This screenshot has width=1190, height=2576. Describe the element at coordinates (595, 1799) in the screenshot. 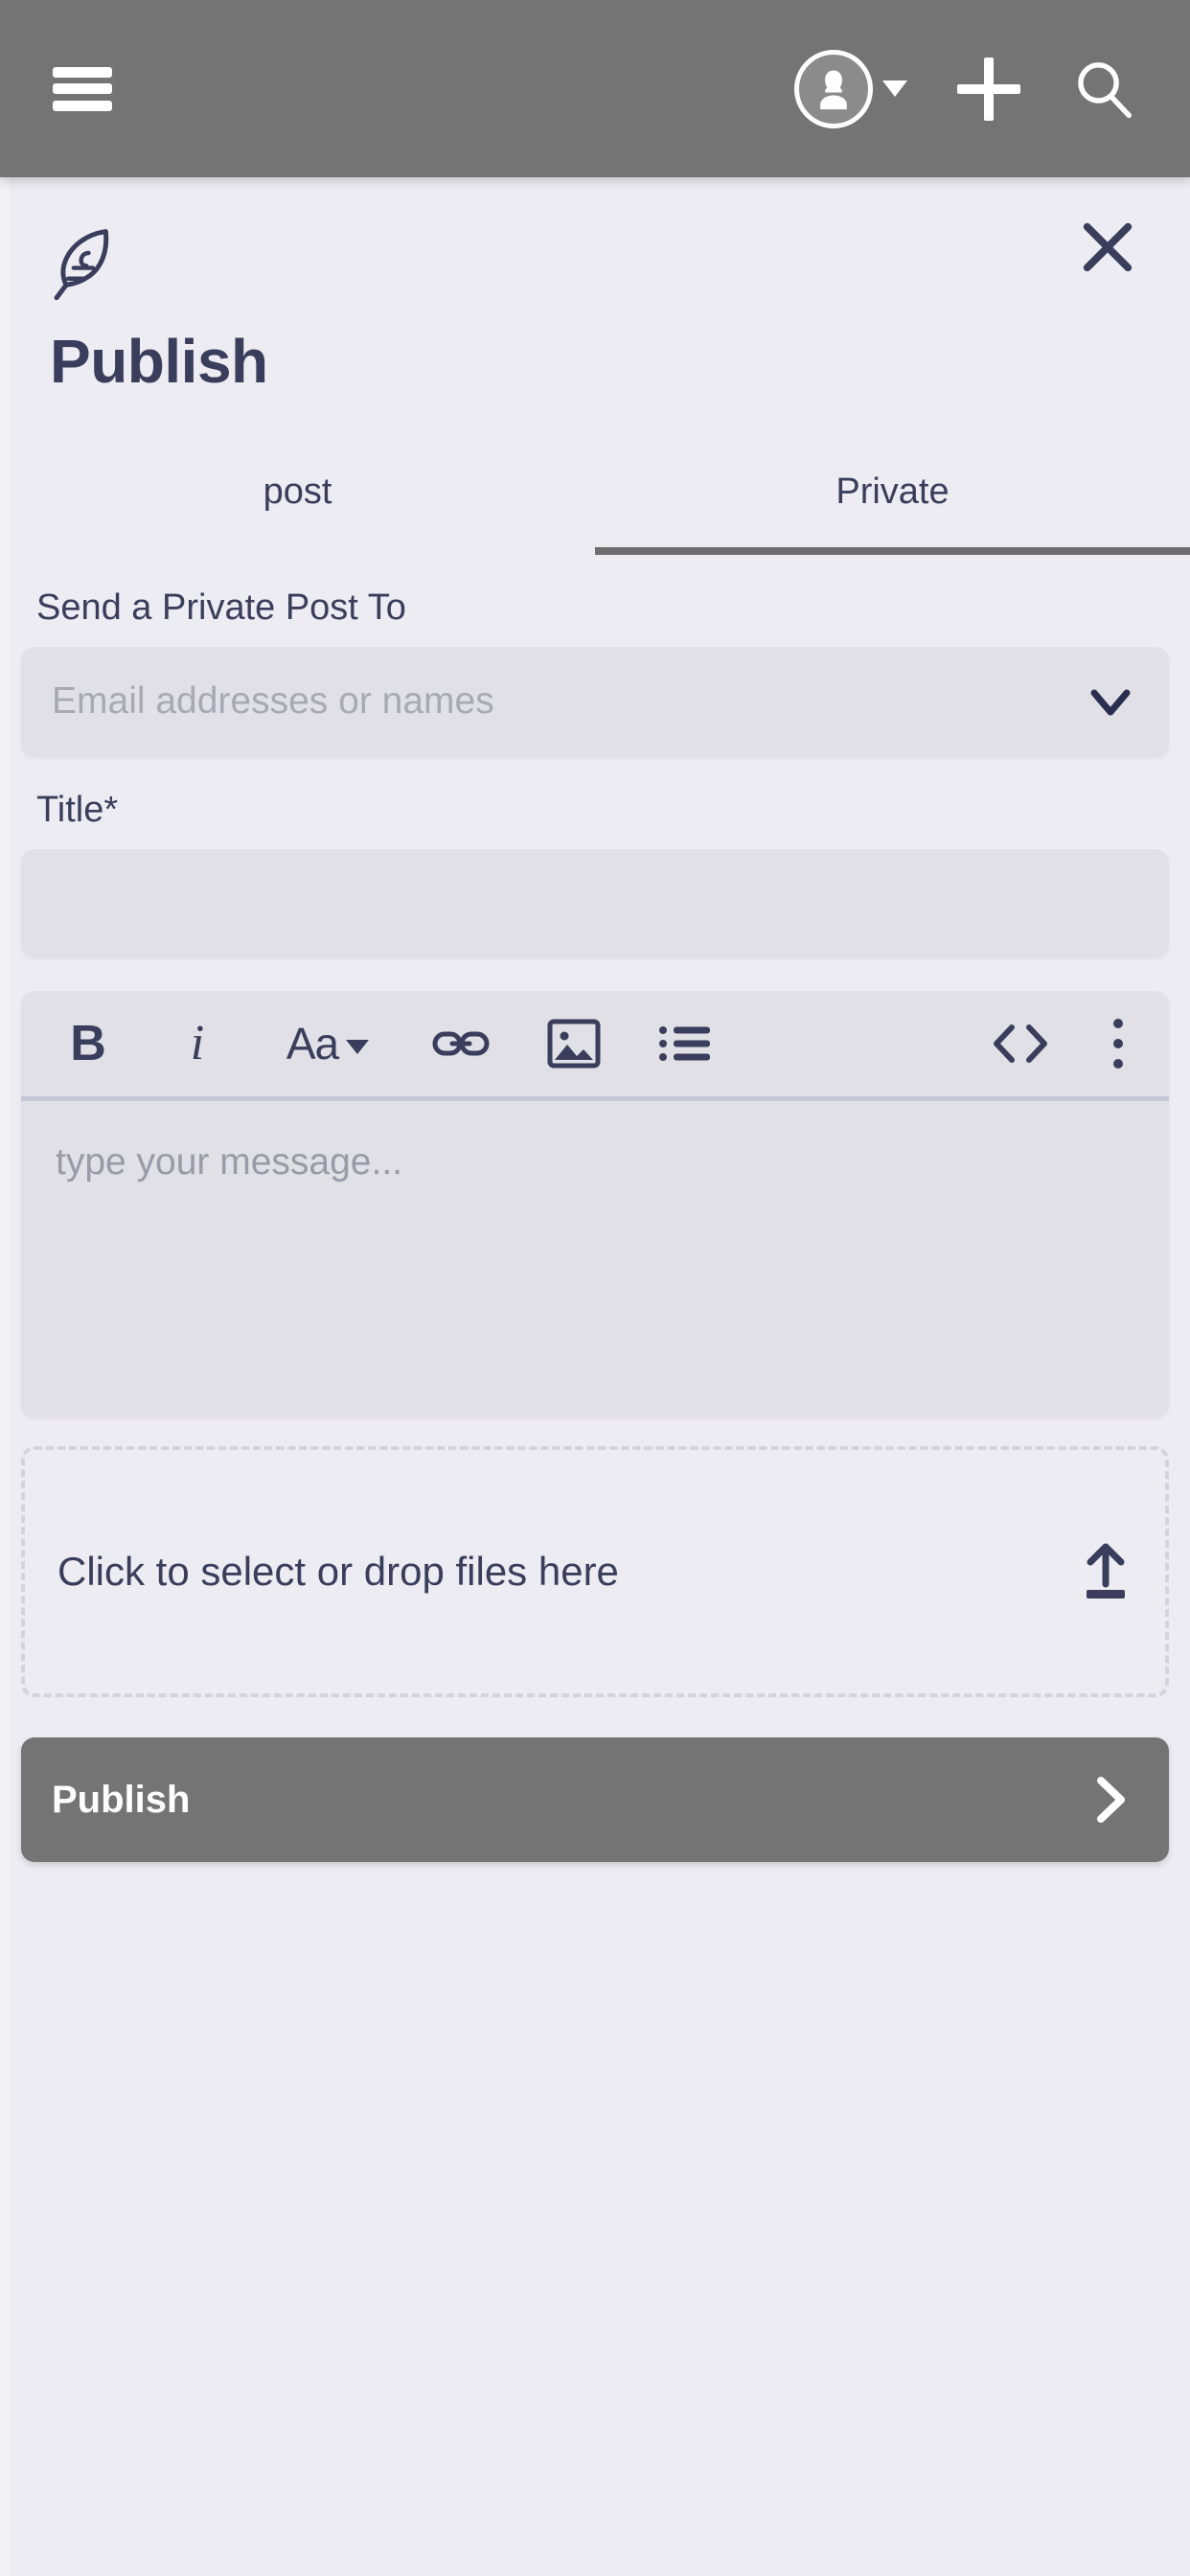

I see `publish-button: Publish` at that location.